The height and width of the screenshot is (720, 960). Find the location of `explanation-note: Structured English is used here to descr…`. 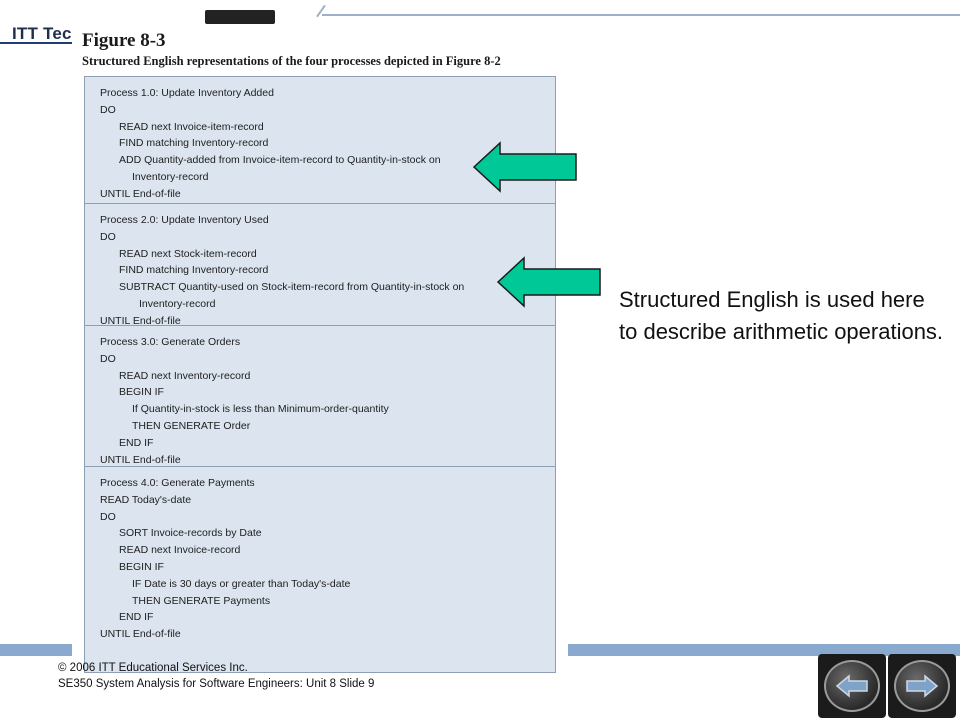

explanation-note: Structured English is used here to descr… is located at coordinates (781, 315).